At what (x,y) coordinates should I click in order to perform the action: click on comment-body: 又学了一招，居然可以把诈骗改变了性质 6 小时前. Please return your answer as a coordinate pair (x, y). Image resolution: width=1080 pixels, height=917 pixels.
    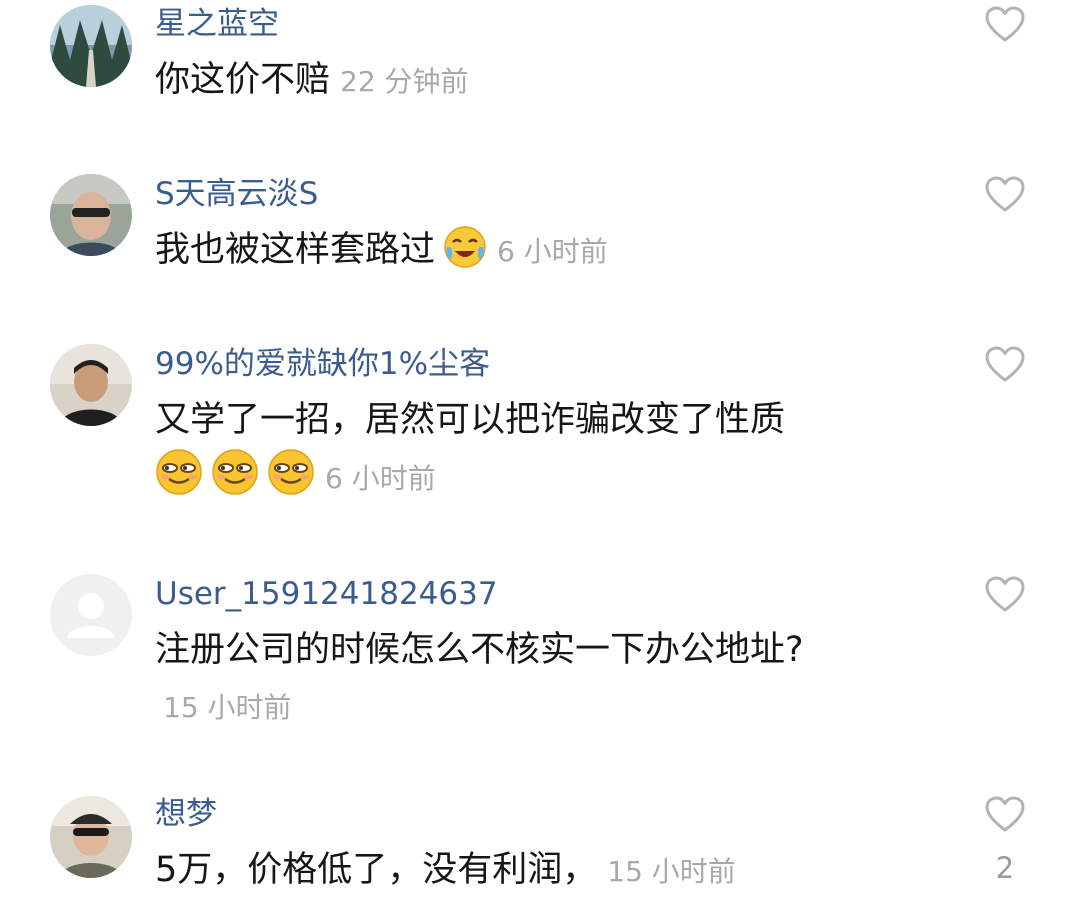
    Looking at the image, I should click on (532, 449).